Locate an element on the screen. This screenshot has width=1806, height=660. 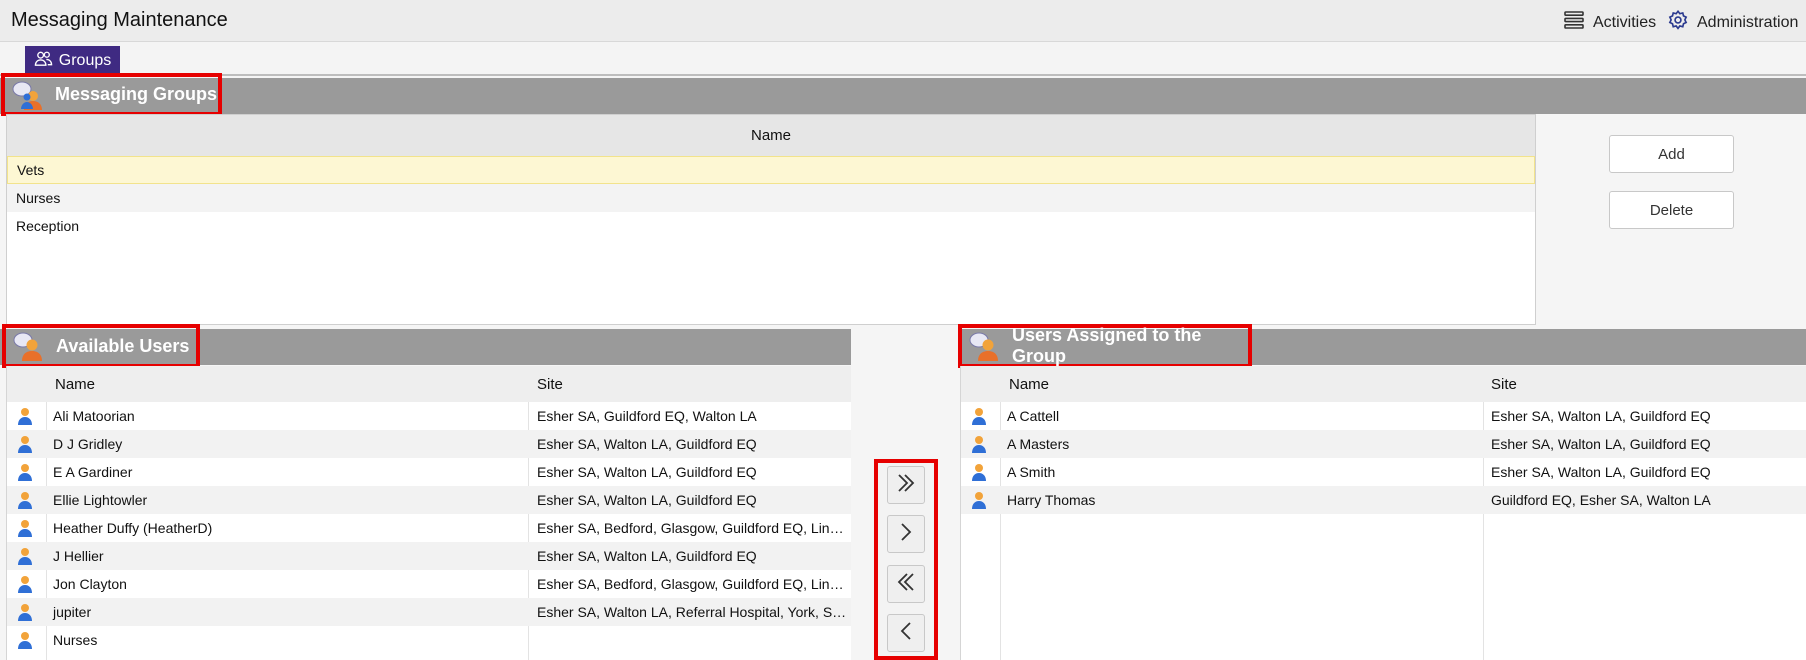
user-name: Nurses is located at coordinates (75, 640).